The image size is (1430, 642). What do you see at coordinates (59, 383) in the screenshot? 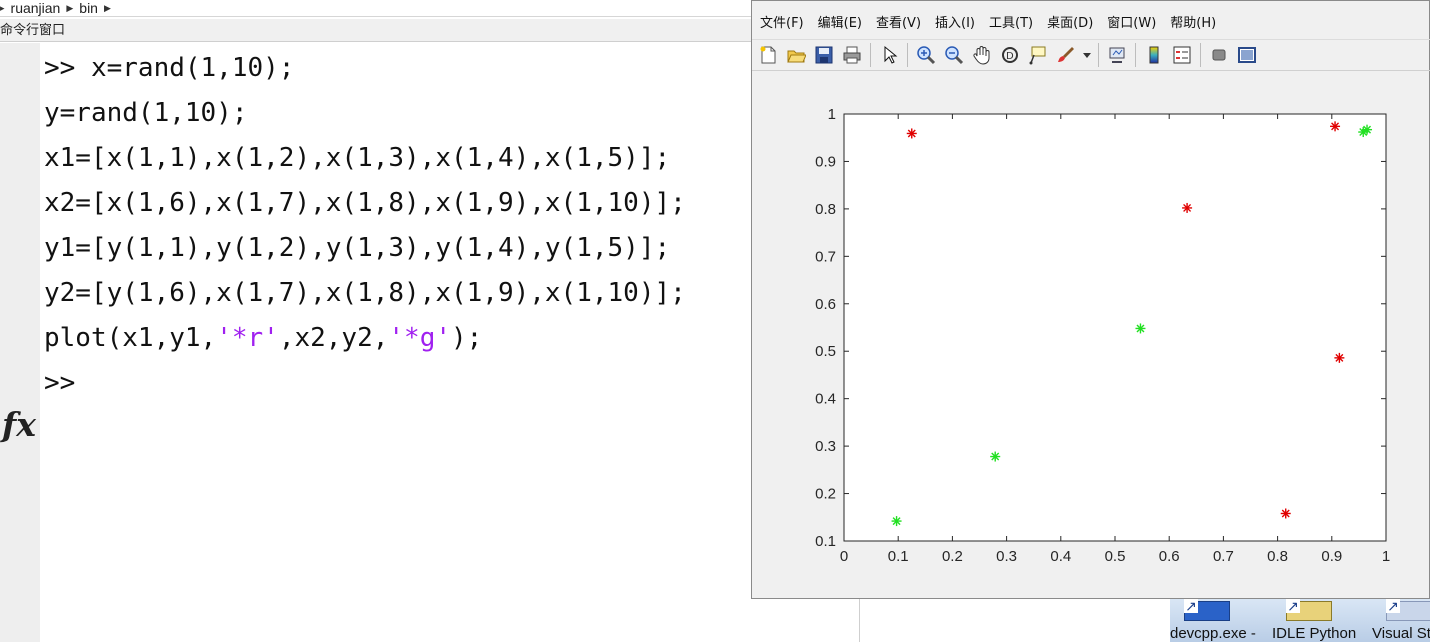
I see `command-prompt: >>` at bounding box center [59, 383].